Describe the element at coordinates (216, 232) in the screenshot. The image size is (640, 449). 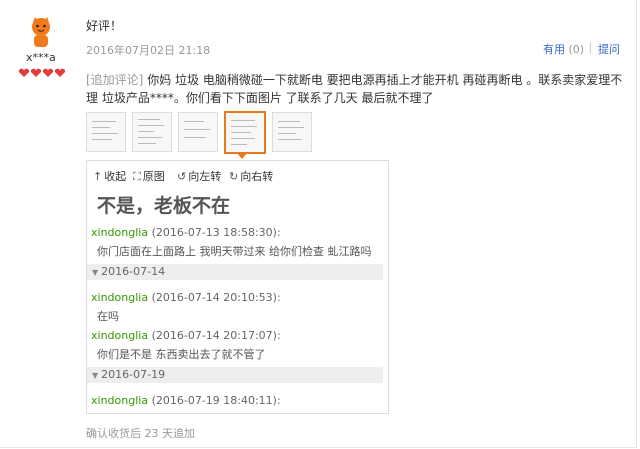
I see `chat-time: (2016-07-13 18:58:30):` at that location.